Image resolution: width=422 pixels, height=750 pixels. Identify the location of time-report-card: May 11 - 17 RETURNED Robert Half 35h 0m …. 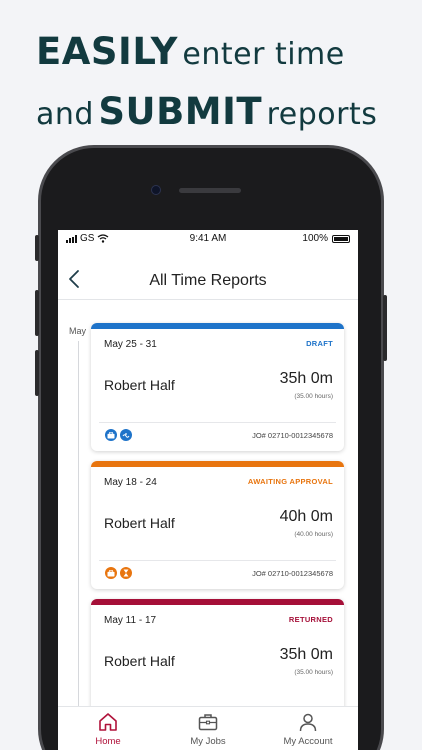
(217, 652).